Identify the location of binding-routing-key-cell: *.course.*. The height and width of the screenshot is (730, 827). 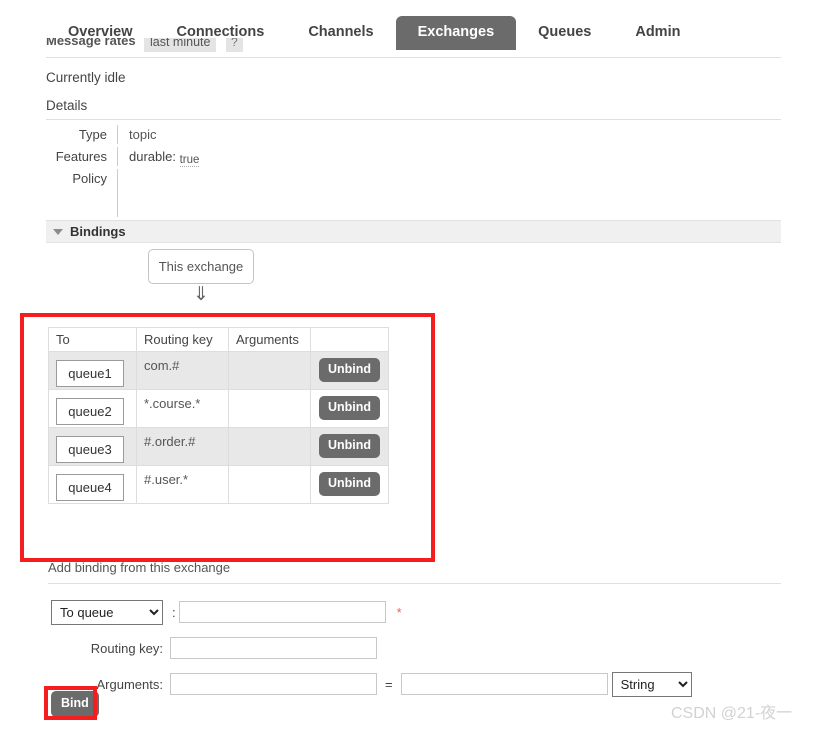
(182, 408).